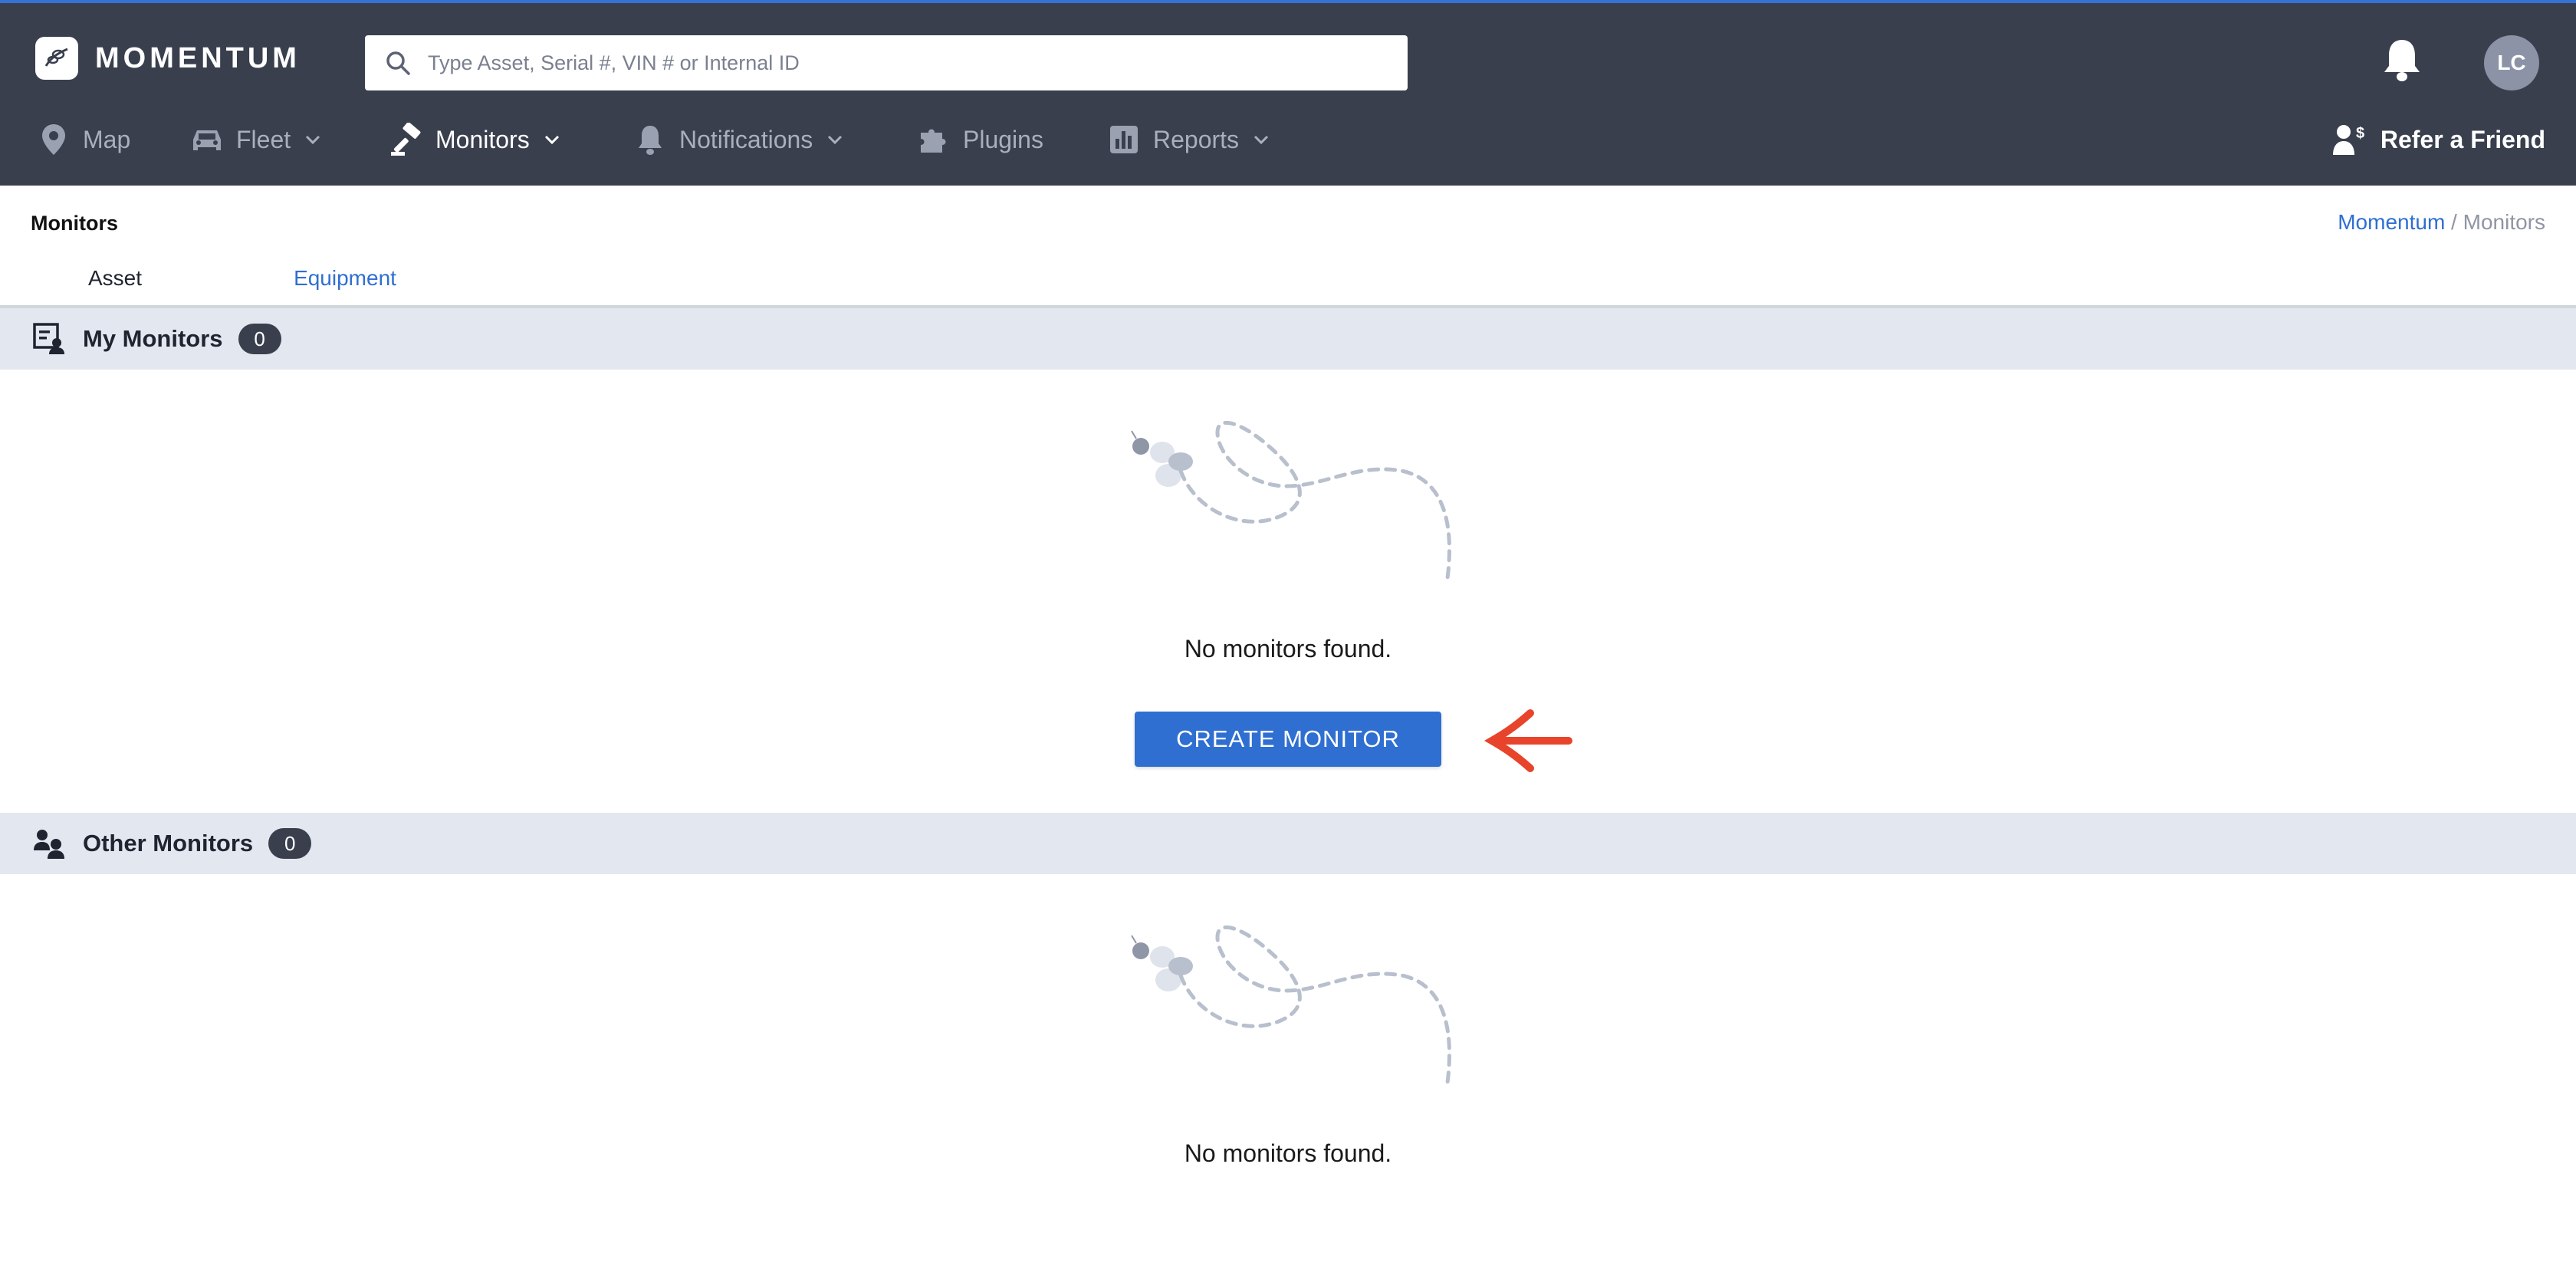 The image size is (2576, 1279). I want to click on my-monitors-header: My Monitors 0, so click(1288, 339).